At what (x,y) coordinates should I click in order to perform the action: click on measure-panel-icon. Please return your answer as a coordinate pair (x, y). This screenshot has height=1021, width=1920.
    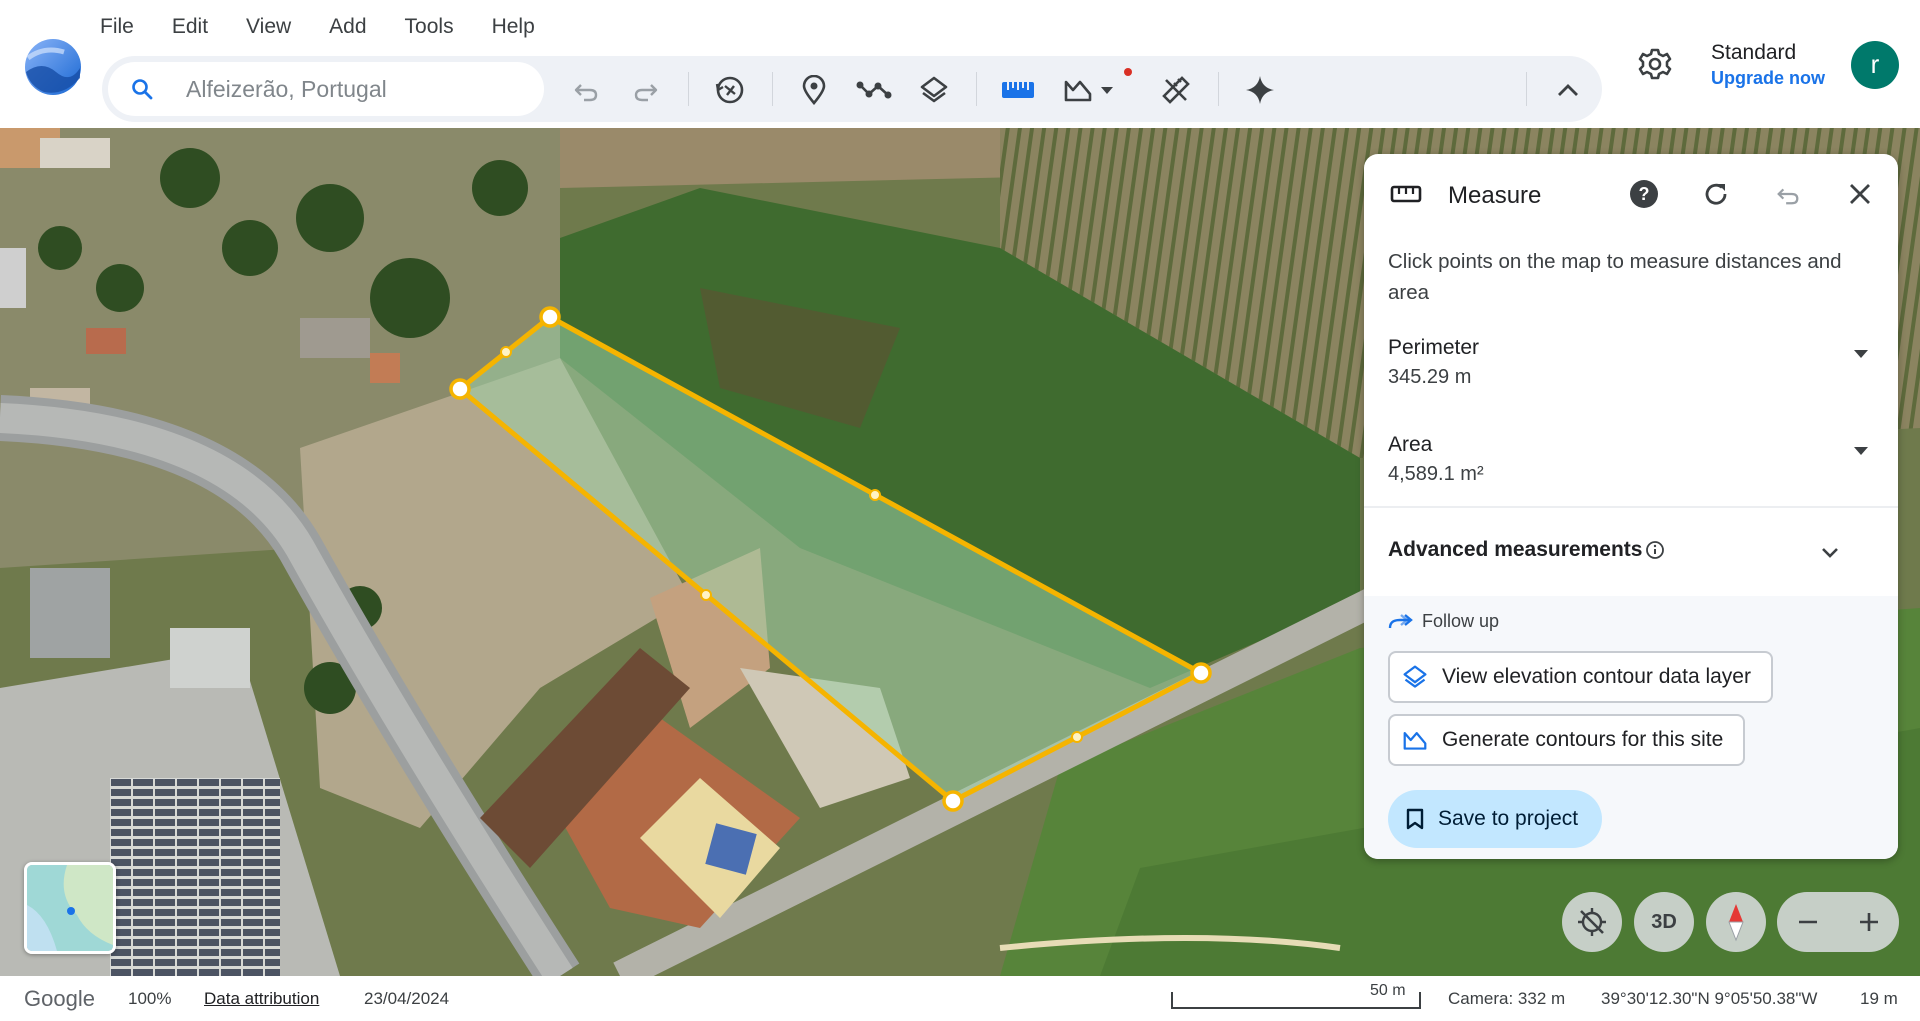
    Looking at the image, I should click on (1406, 194).